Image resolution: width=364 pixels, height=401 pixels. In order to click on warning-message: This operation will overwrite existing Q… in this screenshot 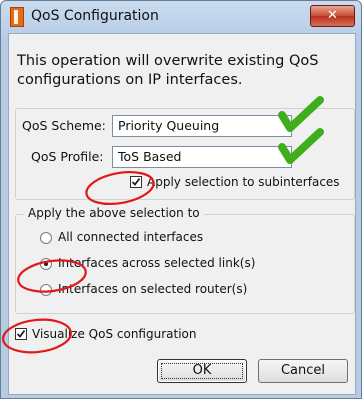, I will do `click(168, 70)`.